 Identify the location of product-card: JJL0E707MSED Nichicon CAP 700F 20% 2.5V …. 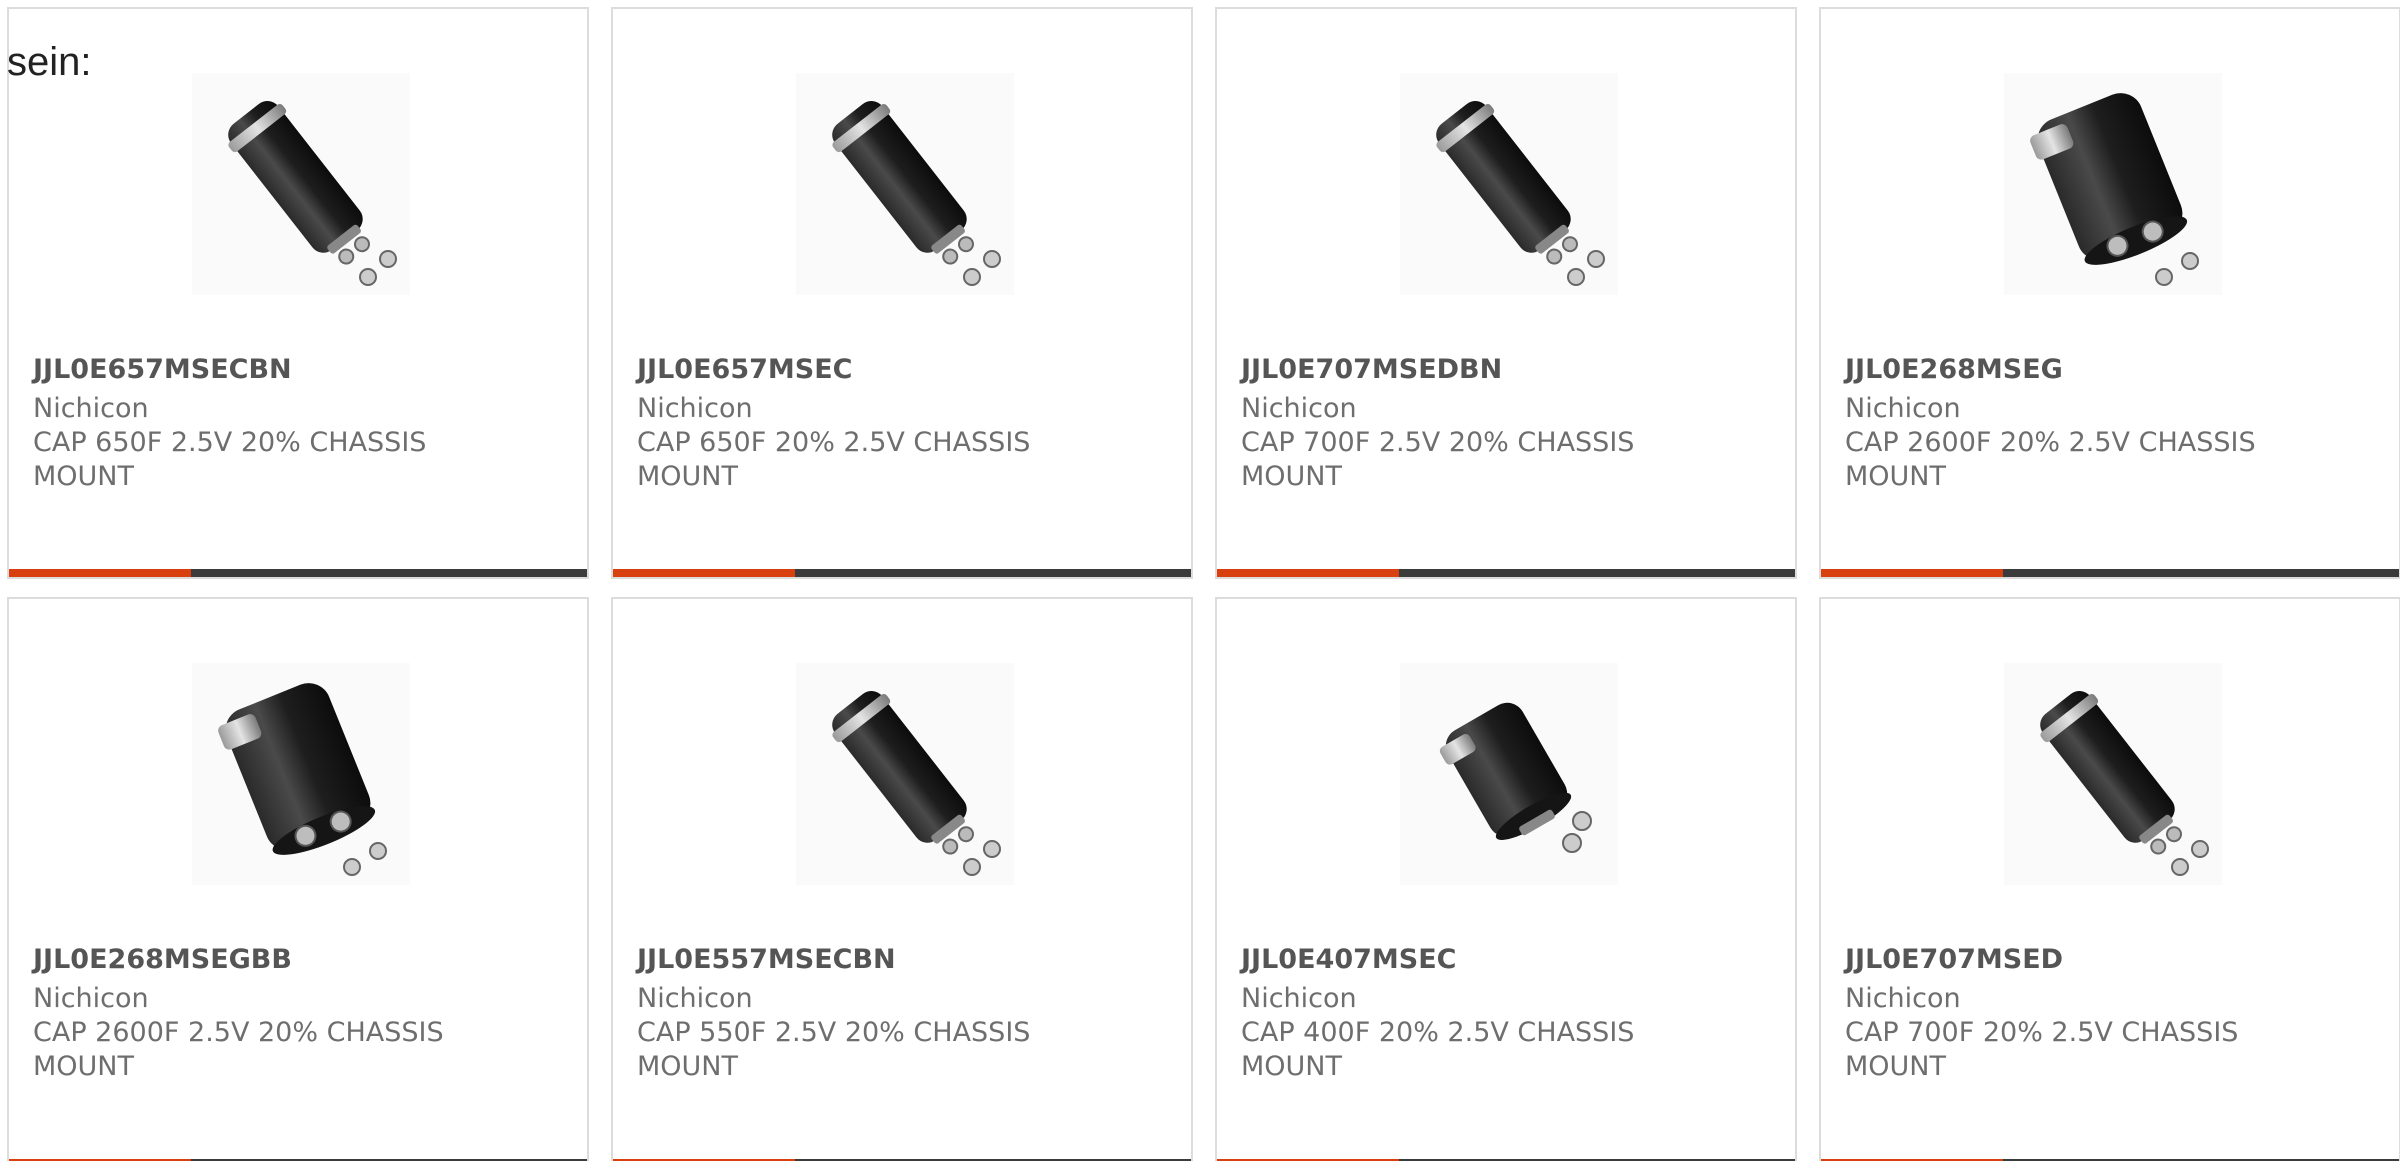
(2109, 879).